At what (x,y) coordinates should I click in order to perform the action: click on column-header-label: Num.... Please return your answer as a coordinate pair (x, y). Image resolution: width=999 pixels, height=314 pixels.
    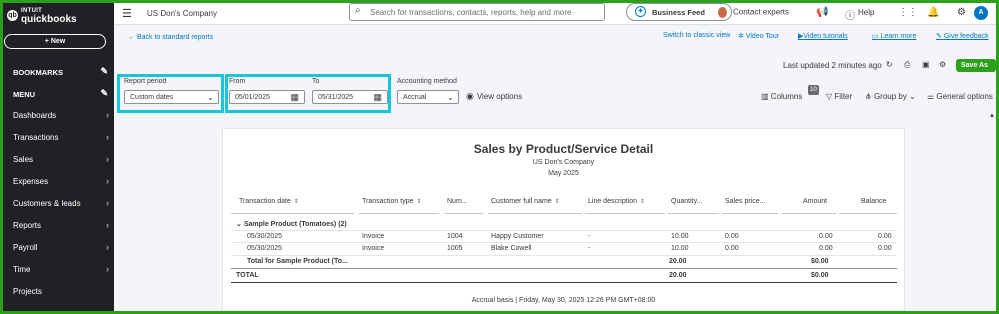
    Looking at the image, I should click on (457, 201).